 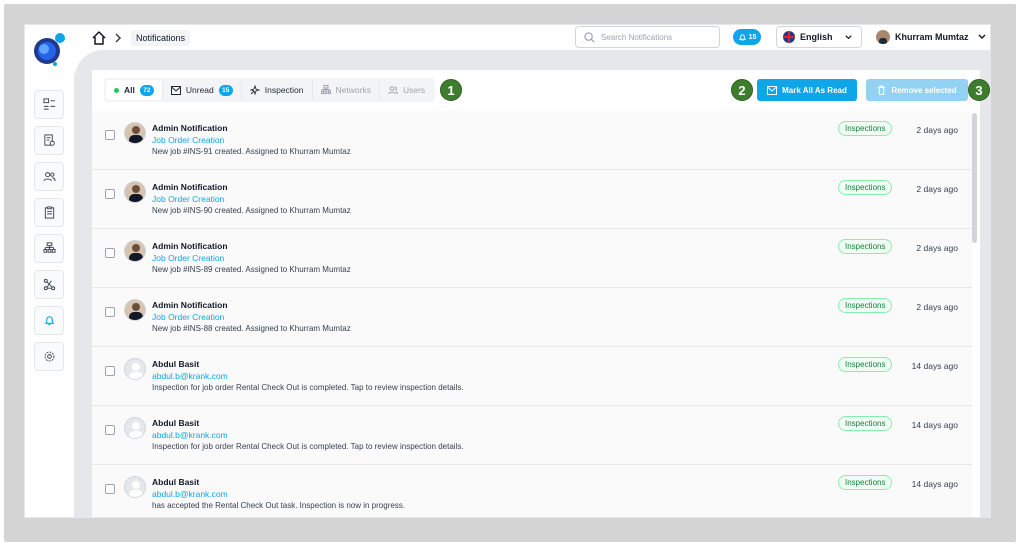 I want to click on clipboard-icon, so click(x=49, y=212).